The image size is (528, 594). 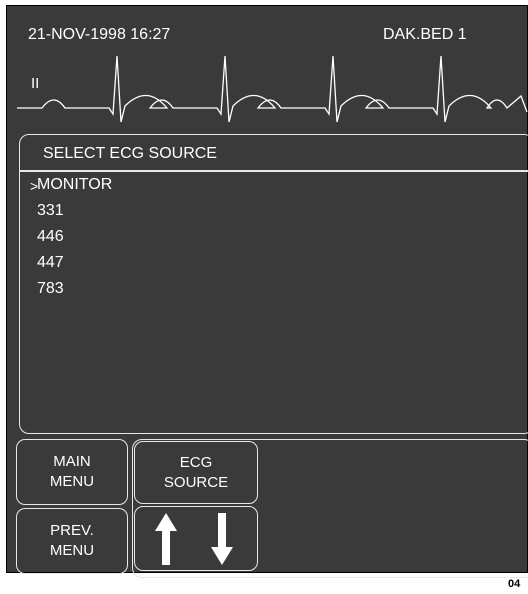 I want to click on prev-menu-label-1: PREV., so click(x=72, y=530).